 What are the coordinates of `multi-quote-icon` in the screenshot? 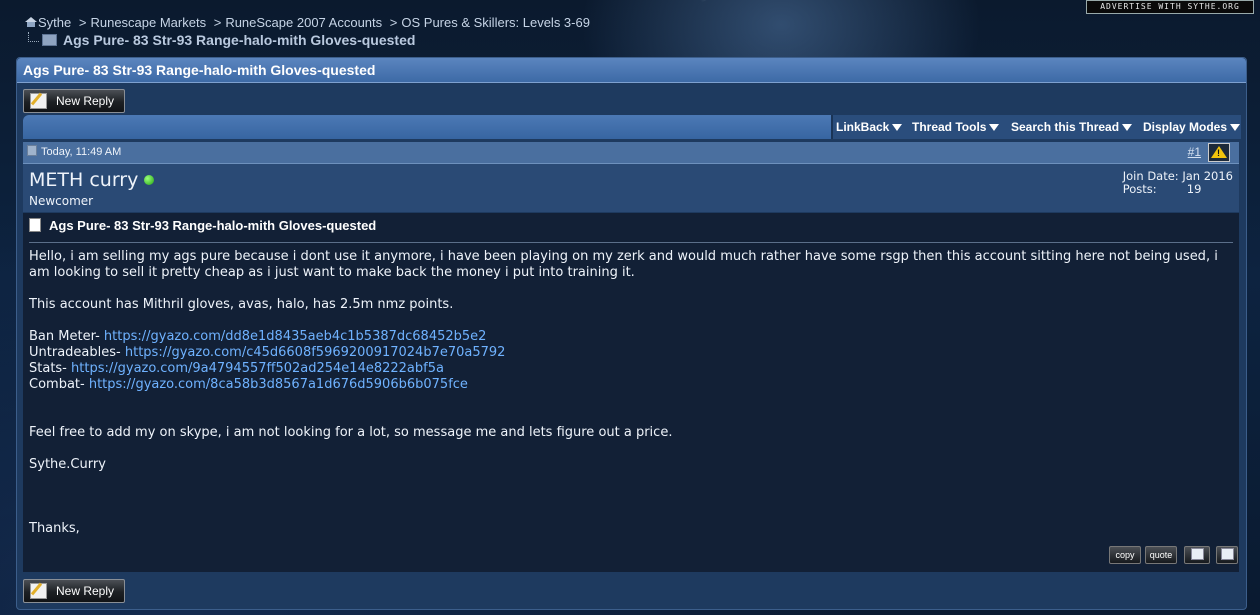 It's located at (1197, 554).